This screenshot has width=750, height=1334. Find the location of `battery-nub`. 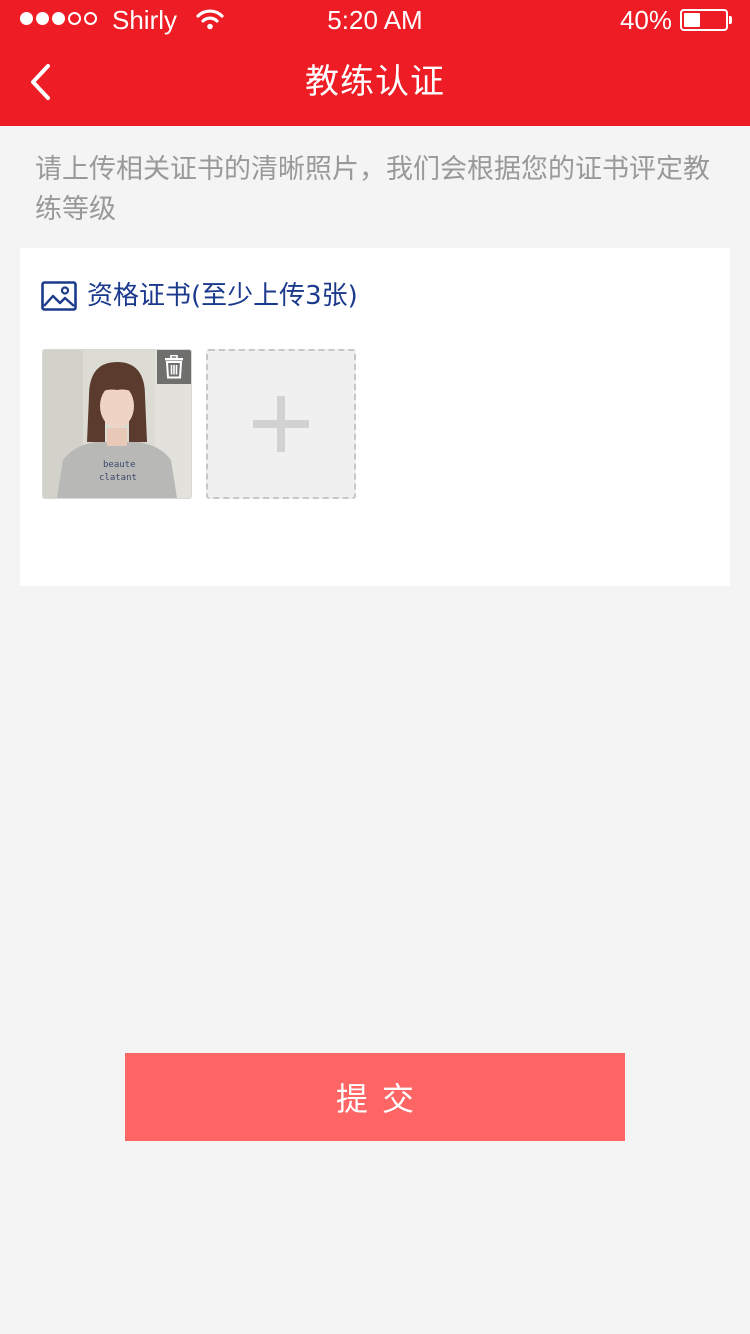

battery-nub is located at coordinates (730, 20).